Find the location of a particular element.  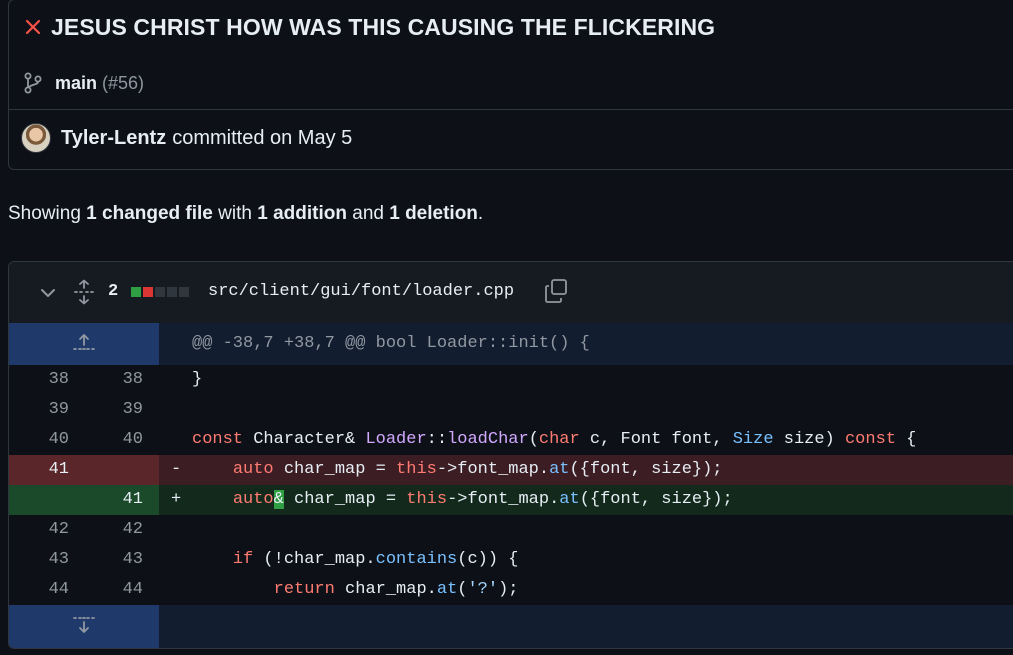

summary-deletions: 1 deletion is located at coordinates (433, 213).